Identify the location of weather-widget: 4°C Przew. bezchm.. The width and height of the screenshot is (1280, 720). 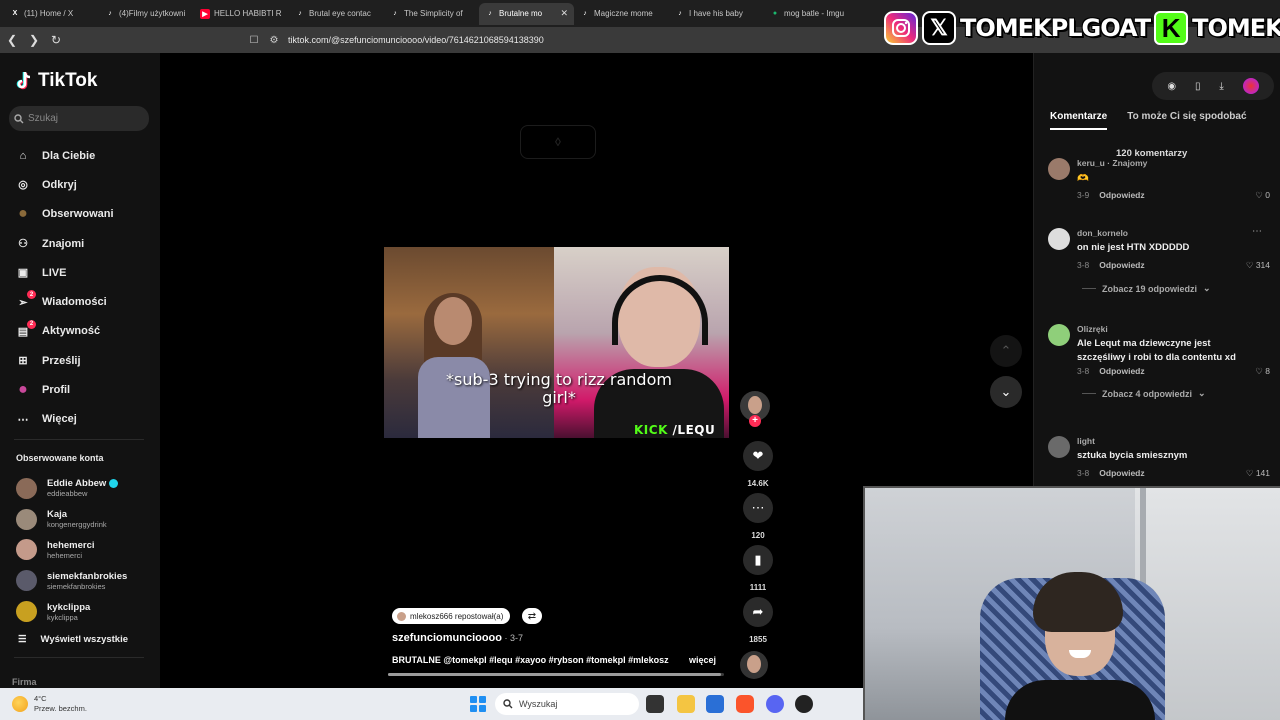
(49, 704).